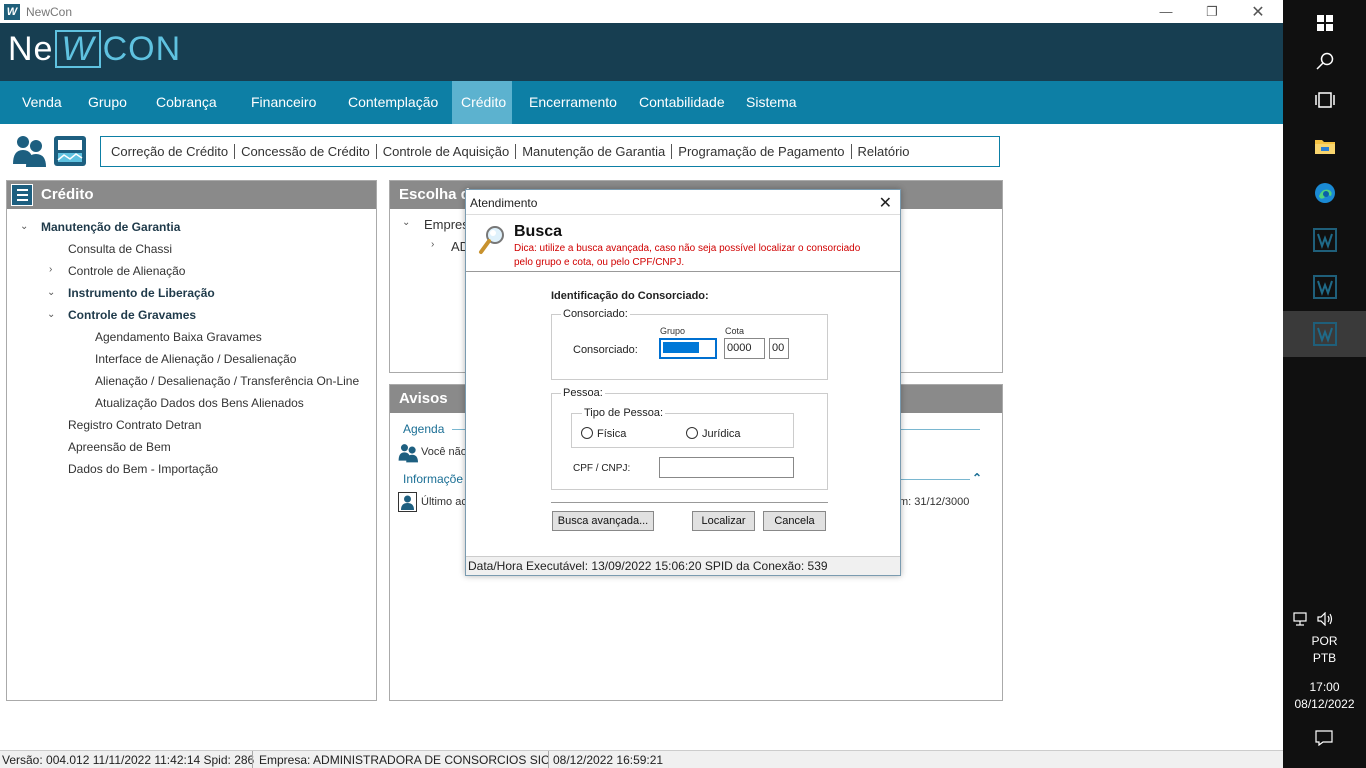 Image resolution: width=1366 pixels, height=768 pixels. I want to click on speaker-icon, so click(1326, 620).